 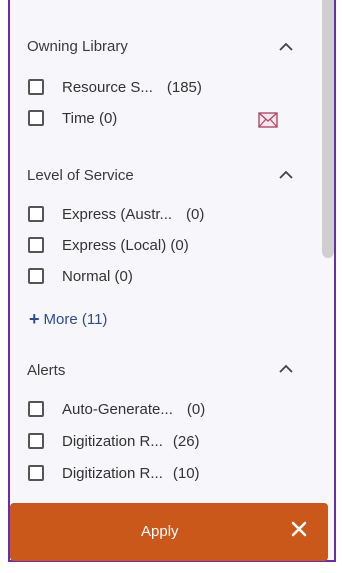 I want to click on facet-option-express-australia: Express (Austr... (0), so click(x=116, y=214).